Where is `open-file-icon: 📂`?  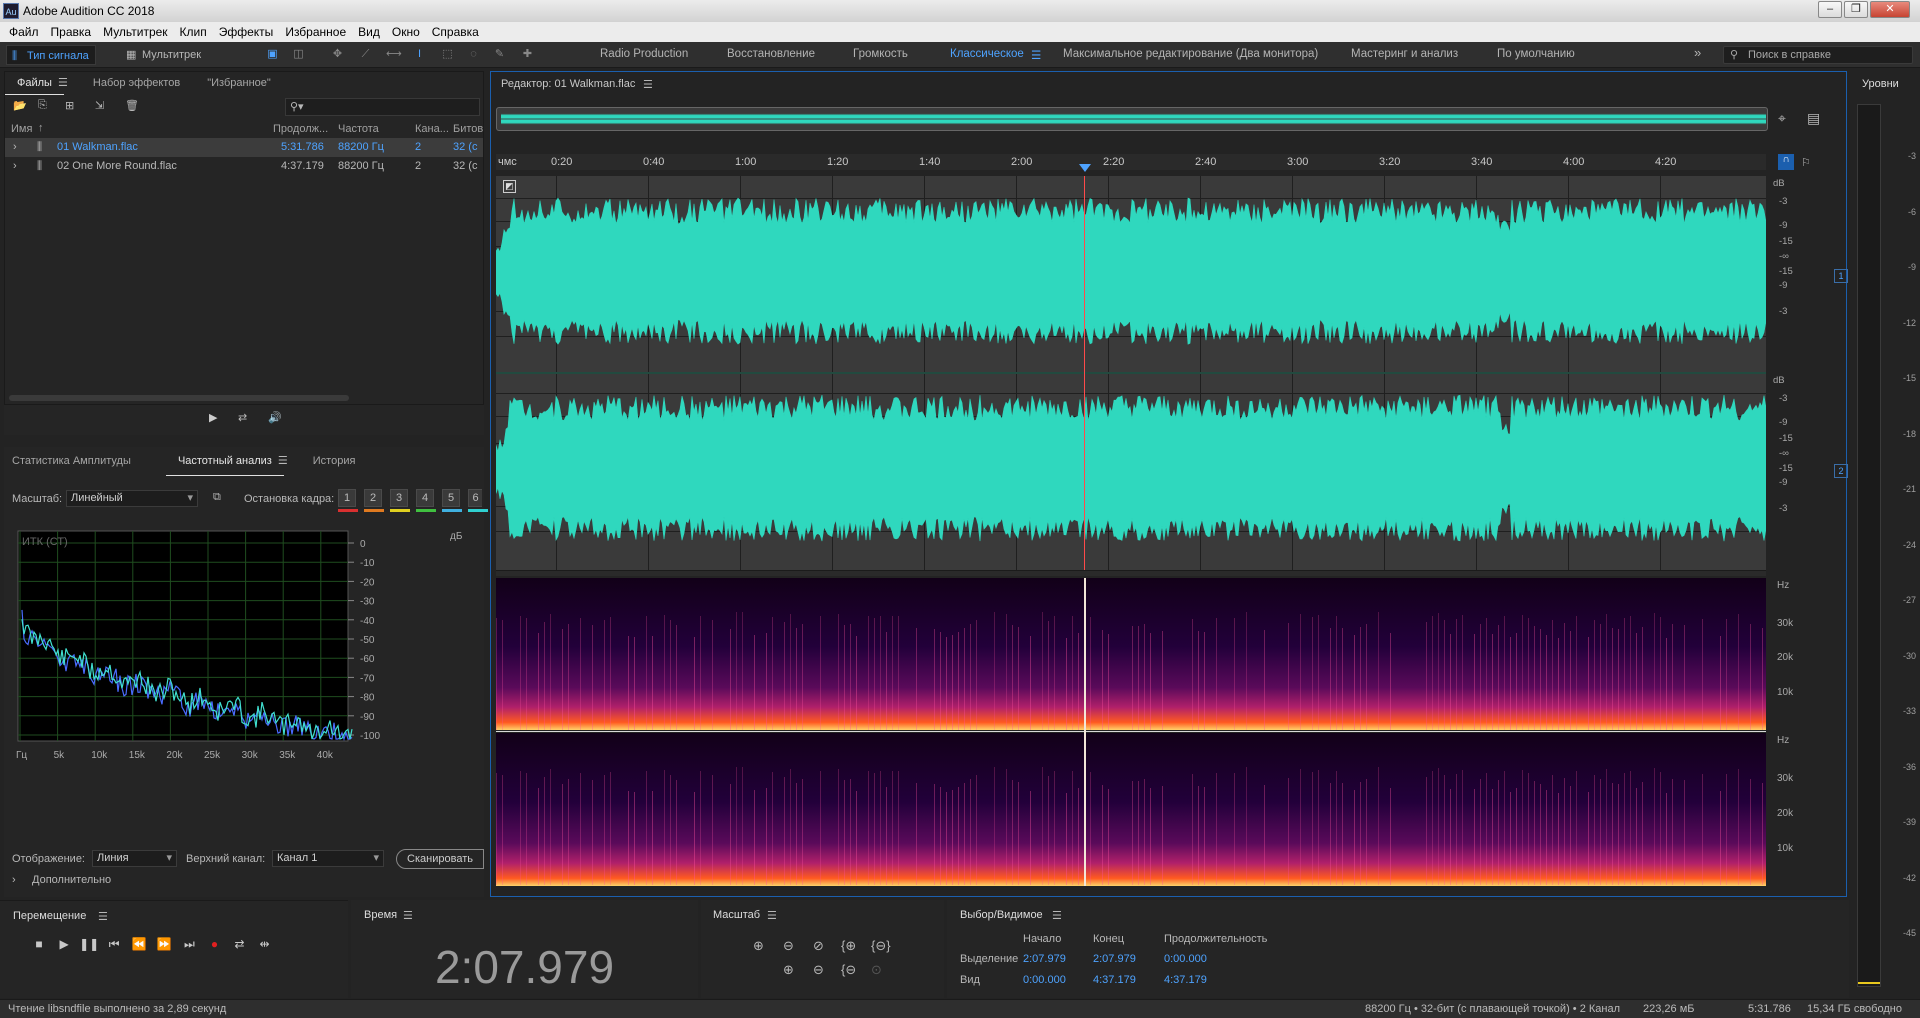
open-file-icon: 📂 is located at coordinates (20, 105).